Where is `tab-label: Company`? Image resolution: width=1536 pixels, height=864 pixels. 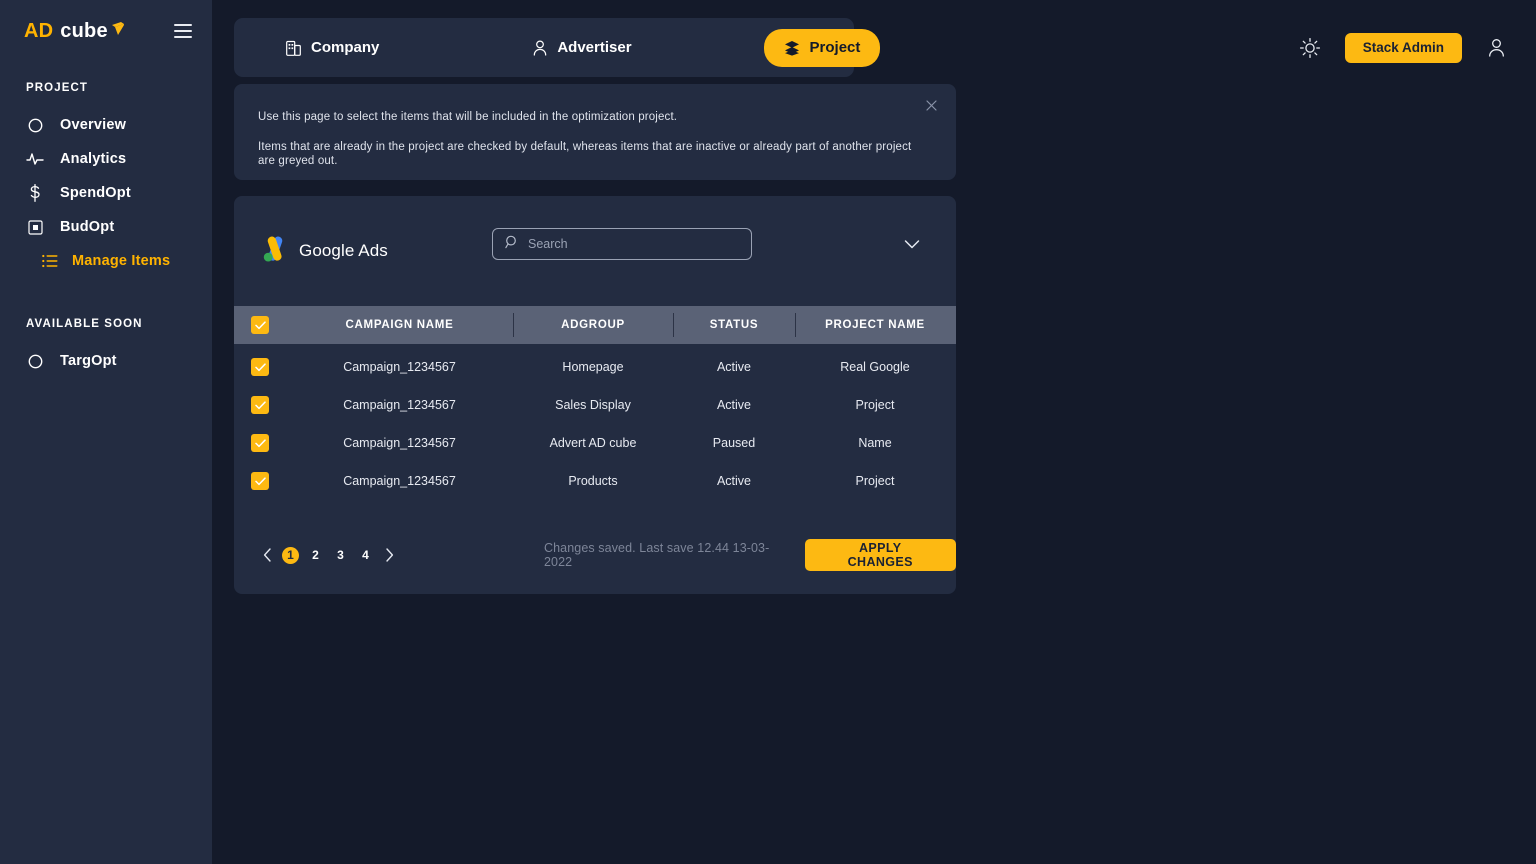
tab-label: Company is located at coordinates (345, 47).